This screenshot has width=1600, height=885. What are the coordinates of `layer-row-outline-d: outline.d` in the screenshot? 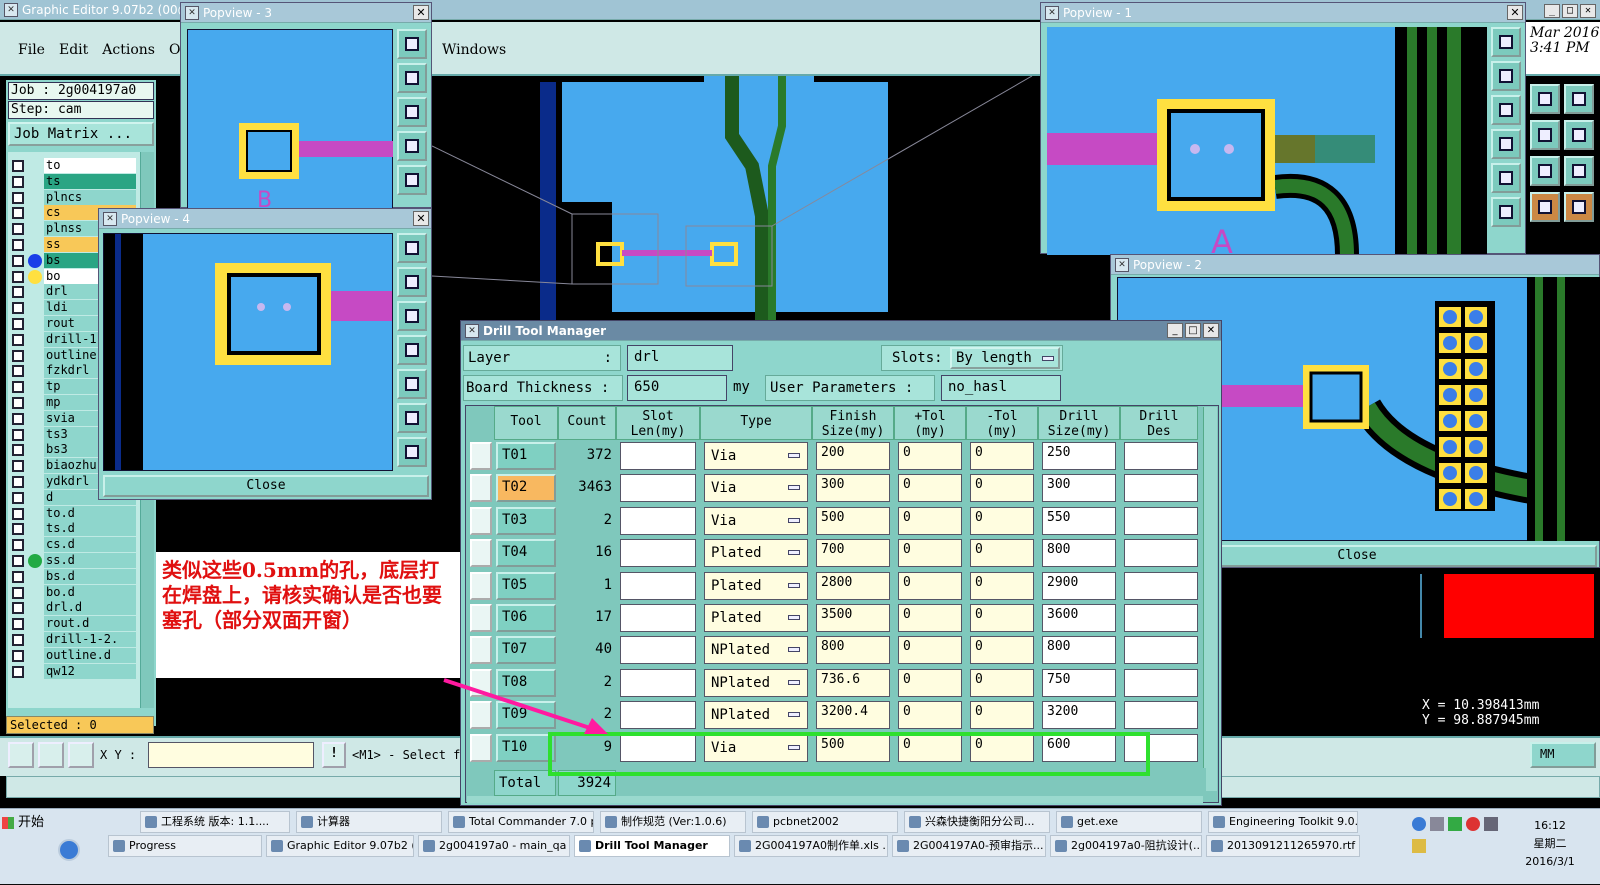 It's located at (82, 655).